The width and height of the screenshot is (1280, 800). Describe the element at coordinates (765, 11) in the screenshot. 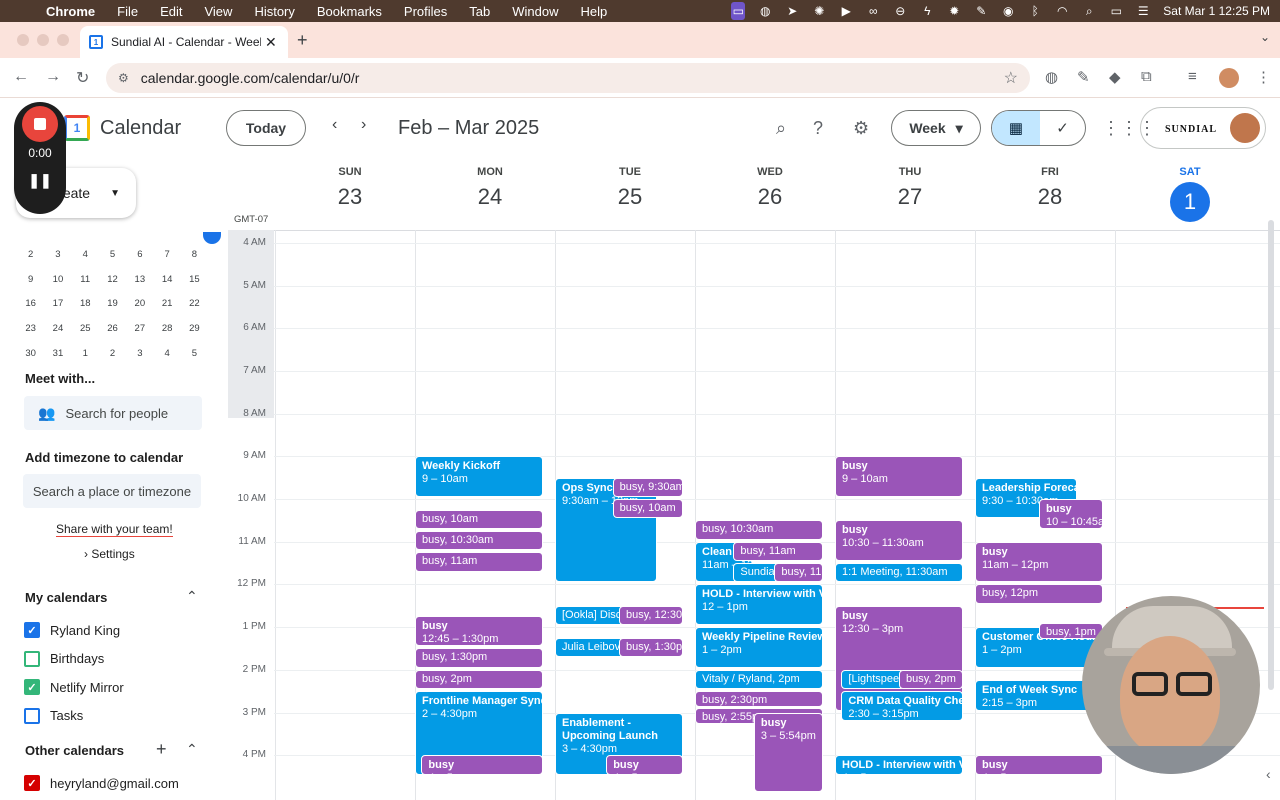

I see `status-icon-1: ◍` at that location.